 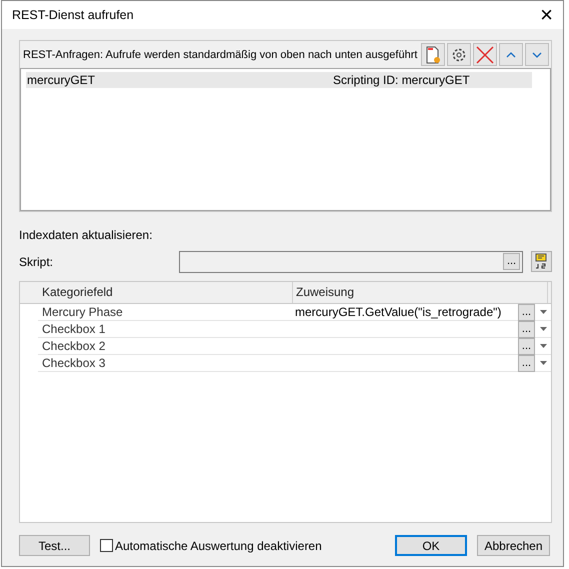 I want to click on table-cell-text: Checkbox 2, so click(x=73, y=346).